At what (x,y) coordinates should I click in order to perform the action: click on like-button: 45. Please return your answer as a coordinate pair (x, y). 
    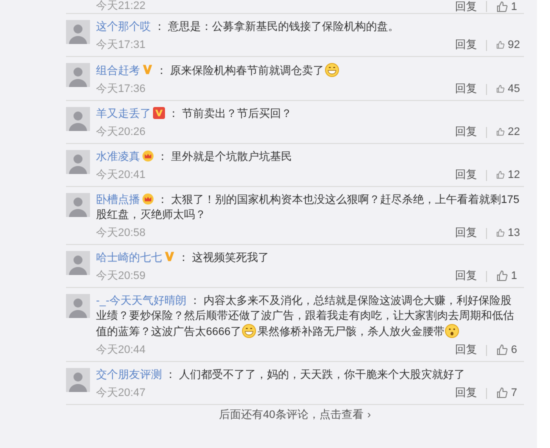
    Looking at the image, I should click on (508, 89).